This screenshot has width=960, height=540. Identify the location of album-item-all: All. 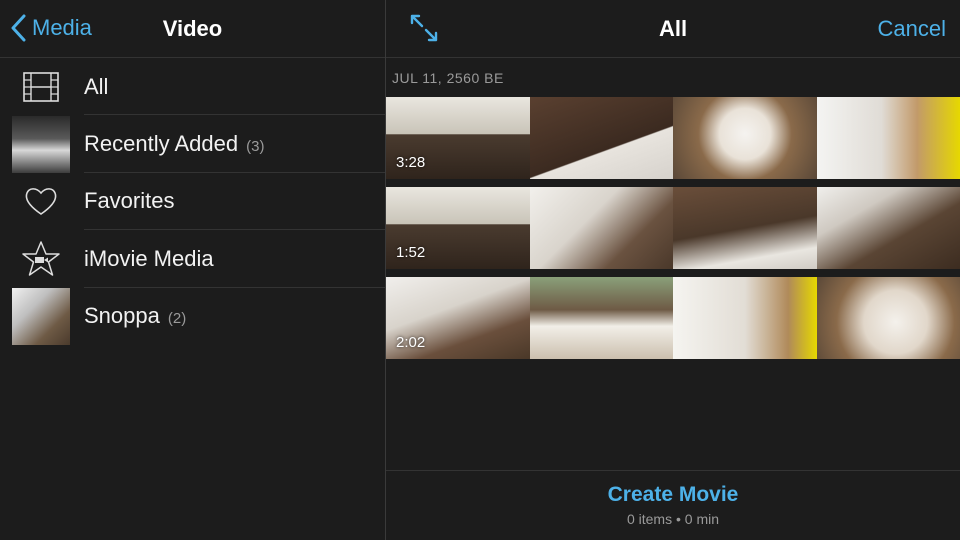
(192, 87).